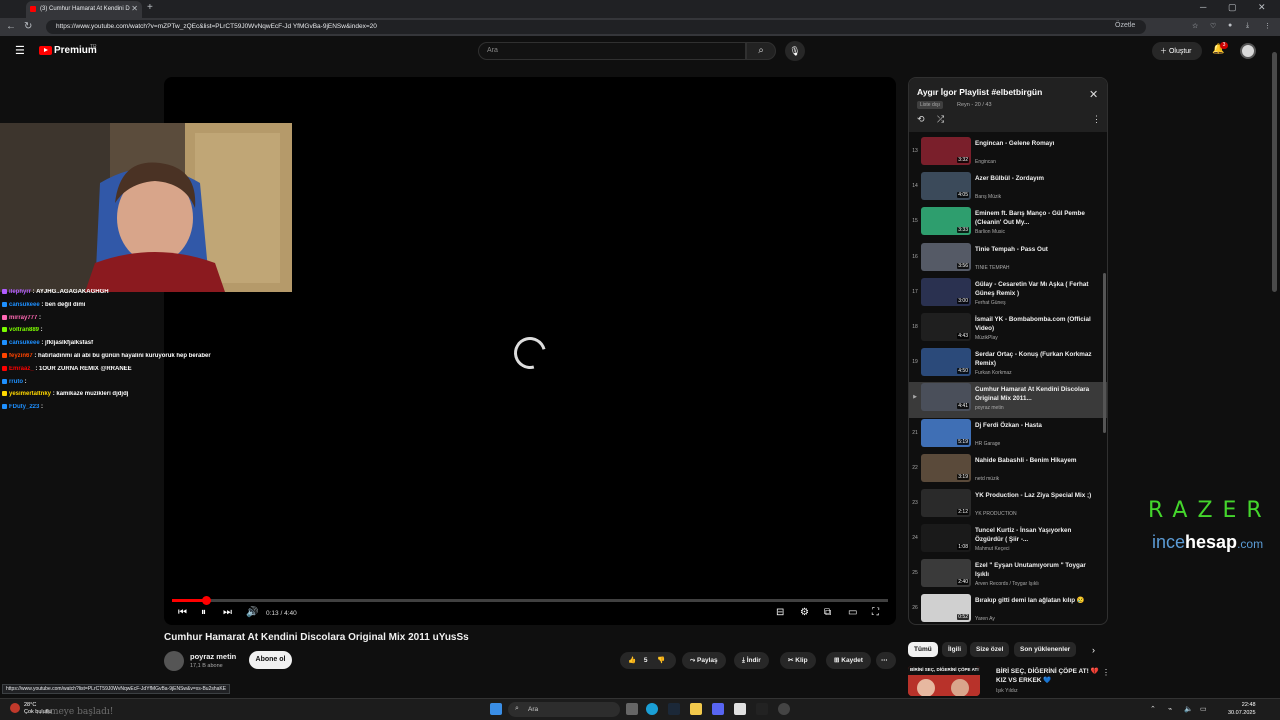  Describe the element at coordinates (84, 9) in the screenshot. I see `browser-tab: (3) Cumhur Hamarat At Kendini D ✕` at that location.